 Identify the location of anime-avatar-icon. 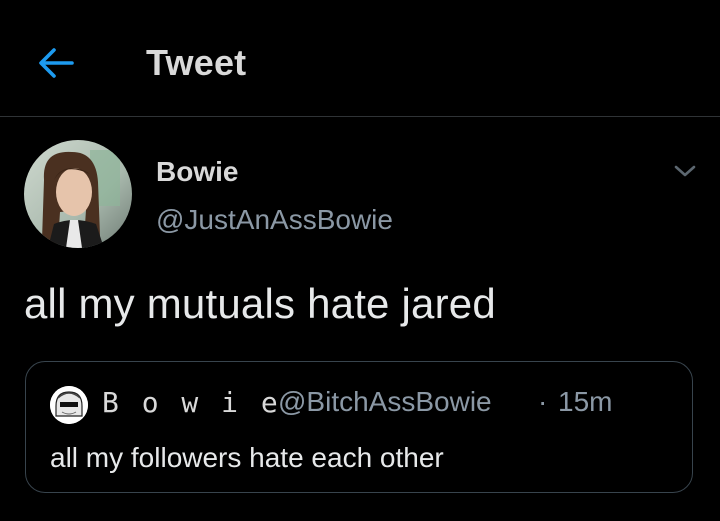
(69, 405).